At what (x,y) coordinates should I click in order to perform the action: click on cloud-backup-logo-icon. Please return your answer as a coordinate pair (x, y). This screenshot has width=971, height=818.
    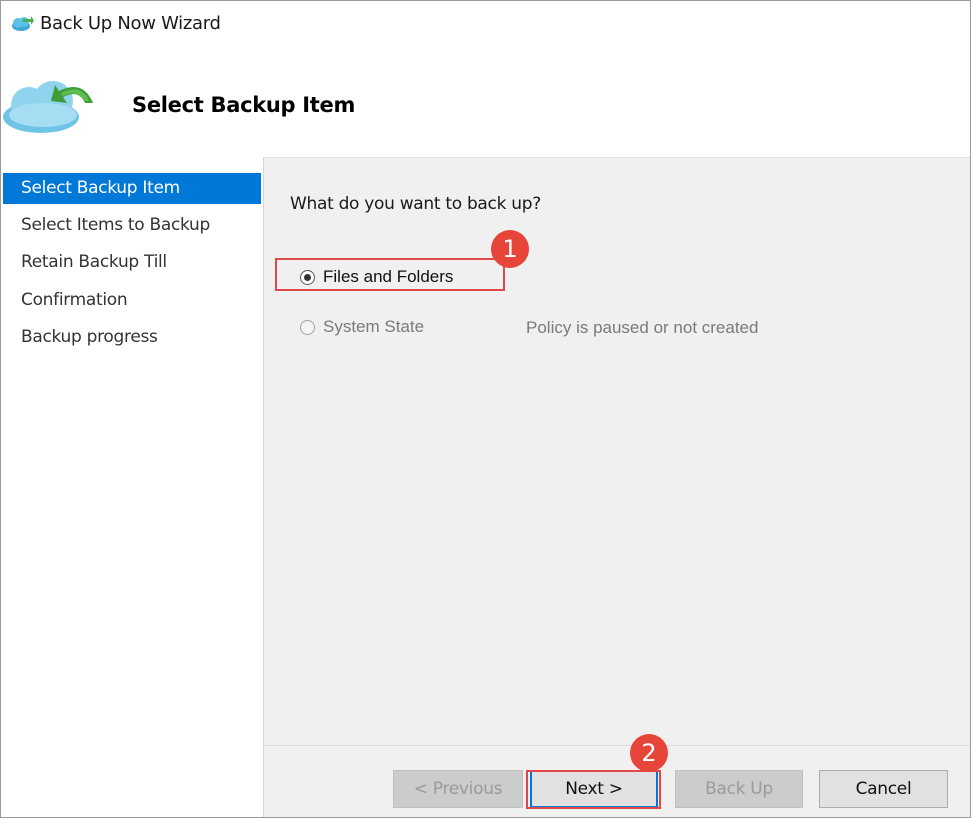
    Looking at the image, I should click on (48, 107).